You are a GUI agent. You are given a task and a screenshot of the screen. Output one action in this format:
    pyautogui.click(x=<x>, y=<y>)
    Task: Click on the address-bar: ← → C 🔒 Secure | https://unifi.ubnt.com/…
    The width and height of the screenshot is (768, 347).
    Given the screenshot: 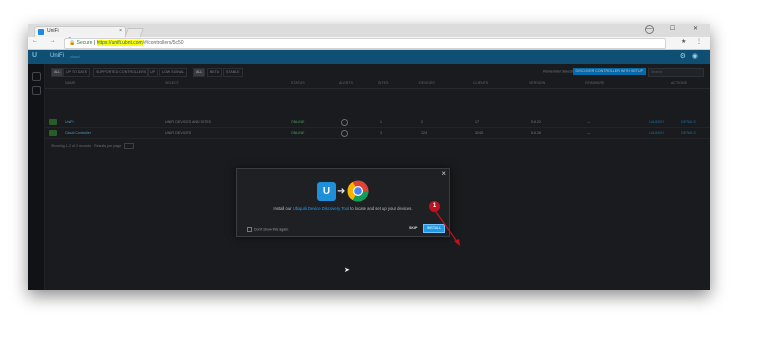 What is the action you would take?
    pyautogui.click(x=369, y=43)
    